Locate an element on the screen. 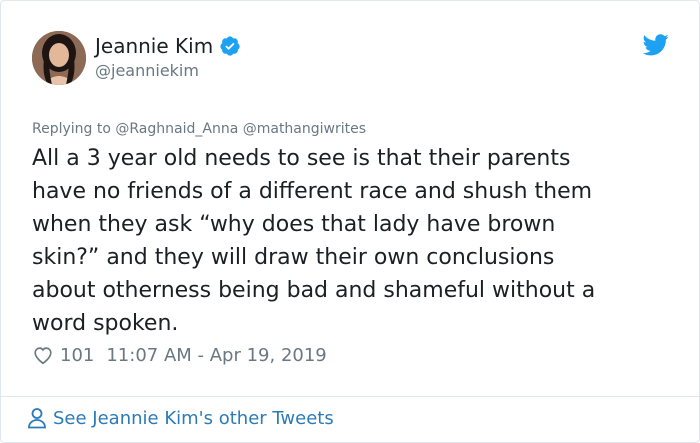  verified-badge-icon is located at coordinates (230, 46).